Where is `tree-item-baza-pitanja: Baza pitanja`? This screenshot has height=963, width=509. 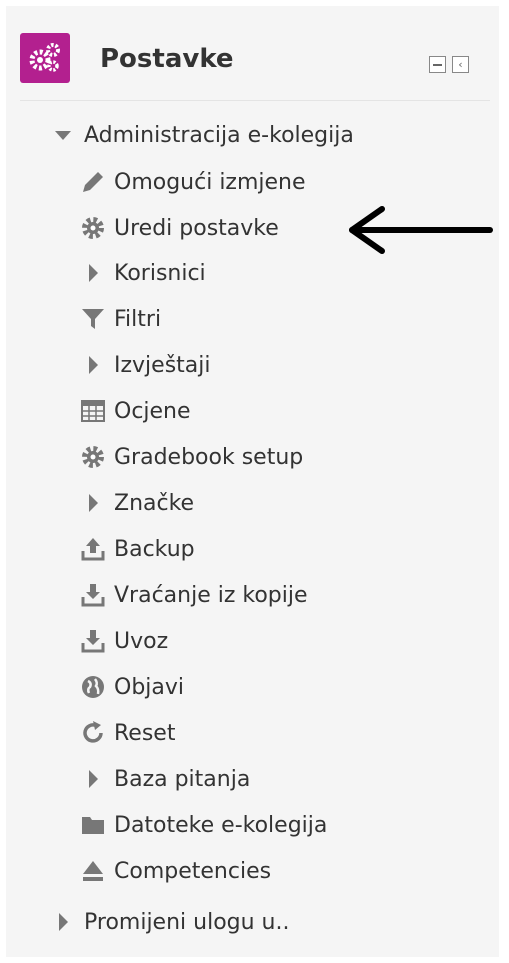 tree-item-baza-pitanja: Baza pitanja is located at coordinates (164, 779).